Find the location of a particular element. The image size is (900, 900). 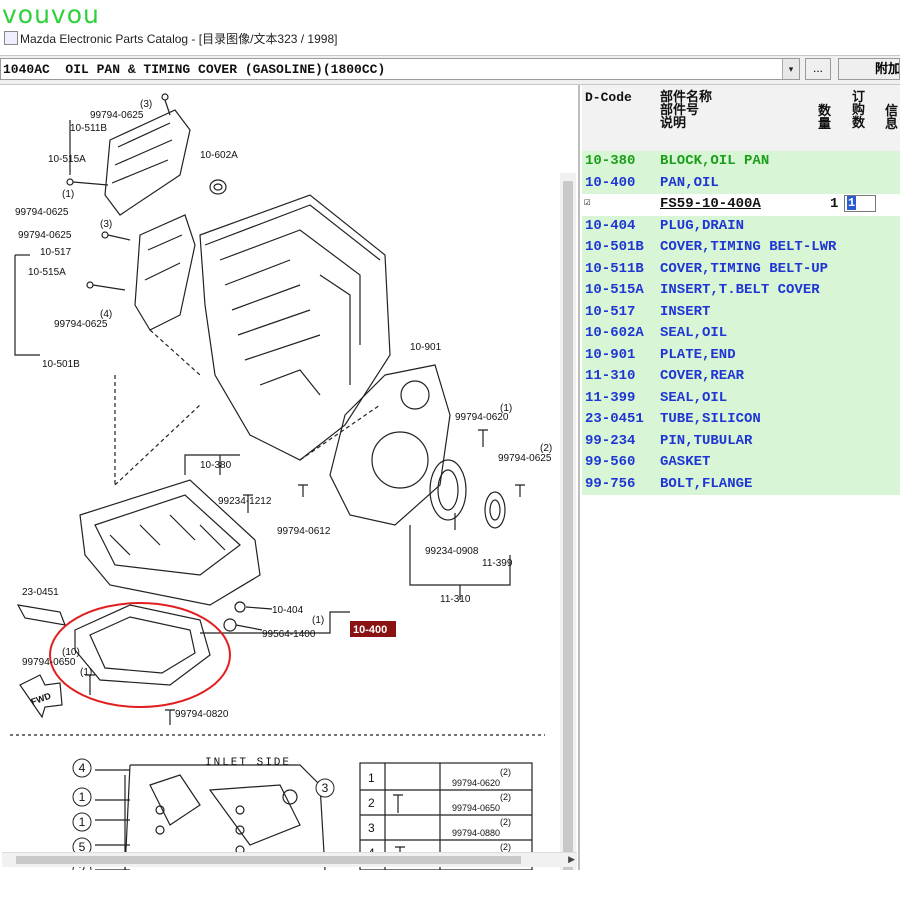

parts-row: 10-400 PAN,OIL is located at coordinates (741, 183).